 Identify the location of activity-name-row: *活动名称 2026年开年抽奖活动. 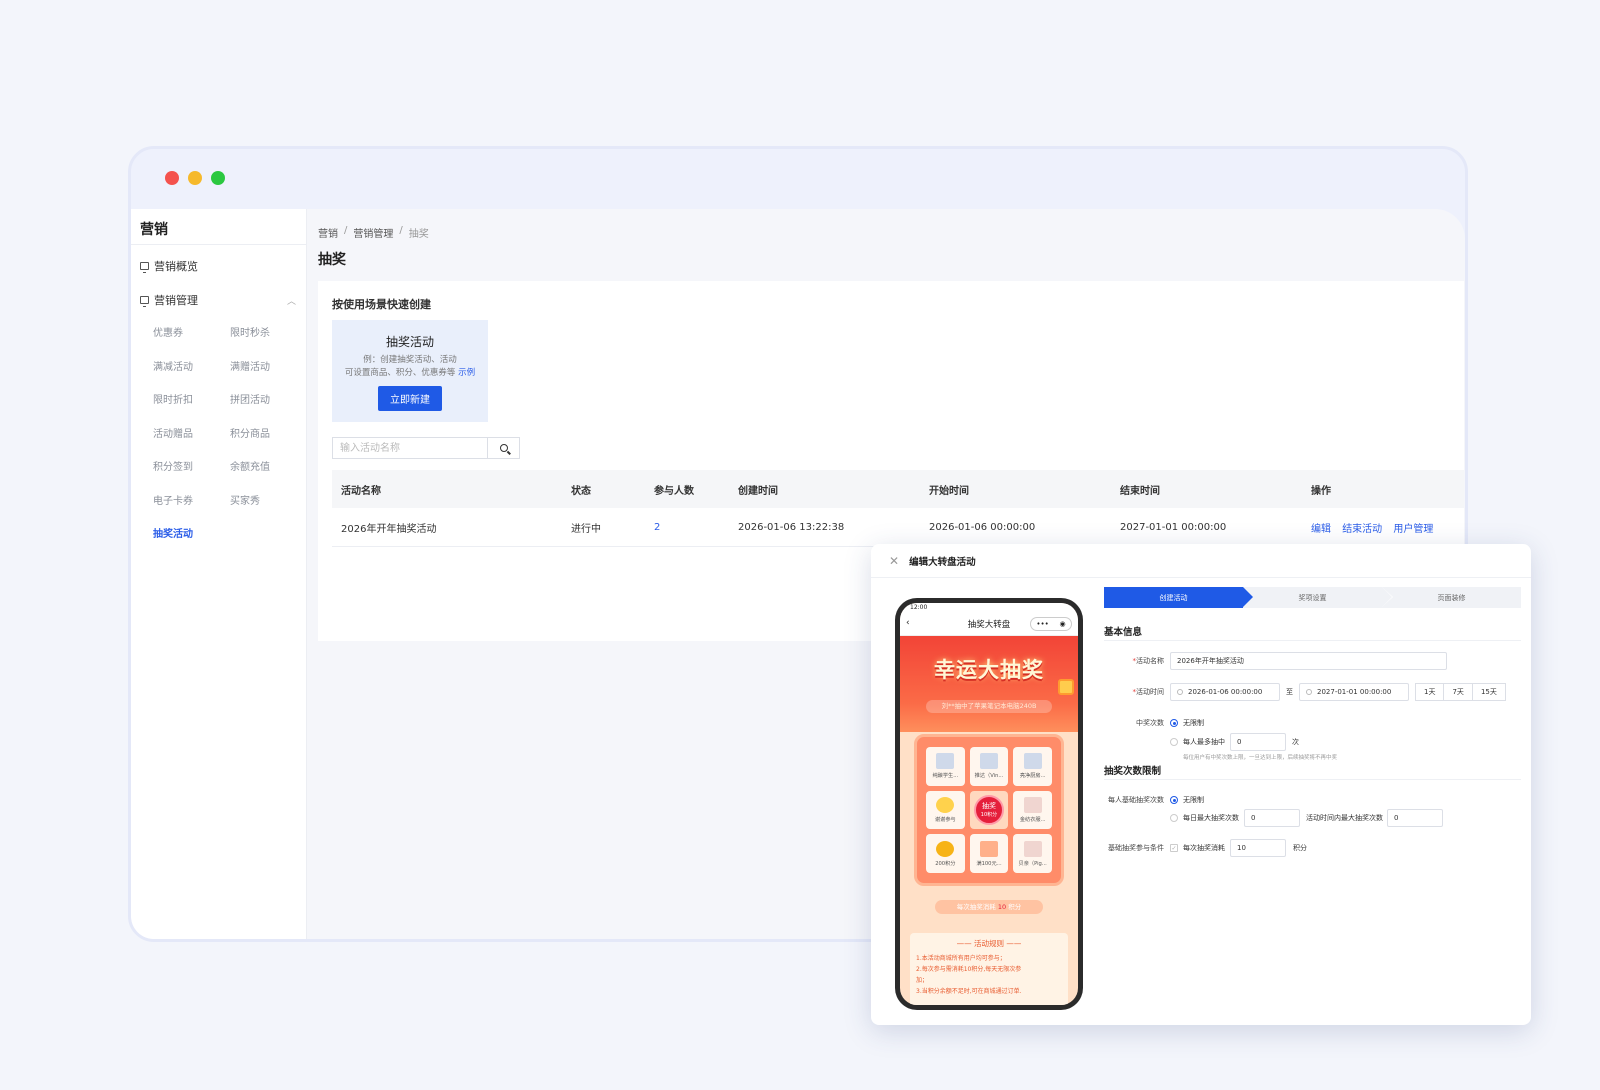
(1275, 661).